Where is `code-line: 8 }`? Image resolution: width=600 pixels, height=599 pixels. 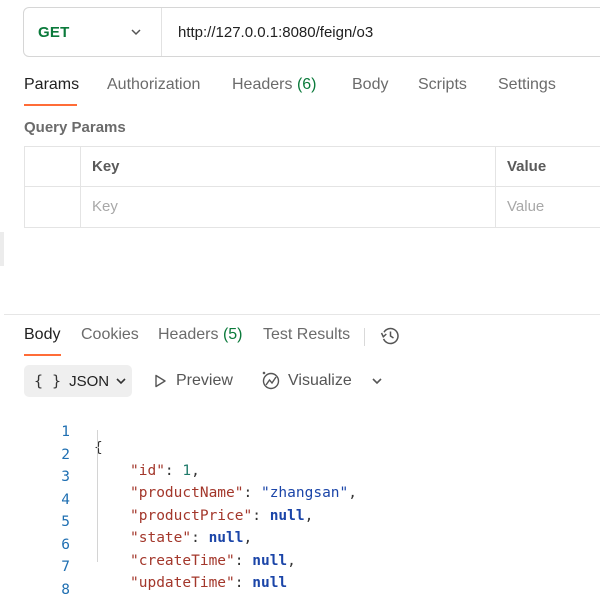
code-line: 8 } is located at coordinates (300, 582).